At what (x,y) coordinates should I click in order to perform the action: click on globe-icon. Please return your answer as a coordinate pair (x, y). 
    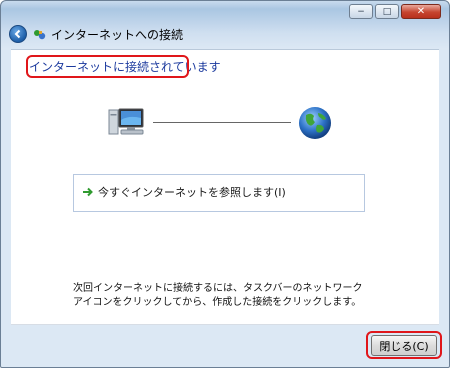
    Looking at the image, I should click on (315, 123).